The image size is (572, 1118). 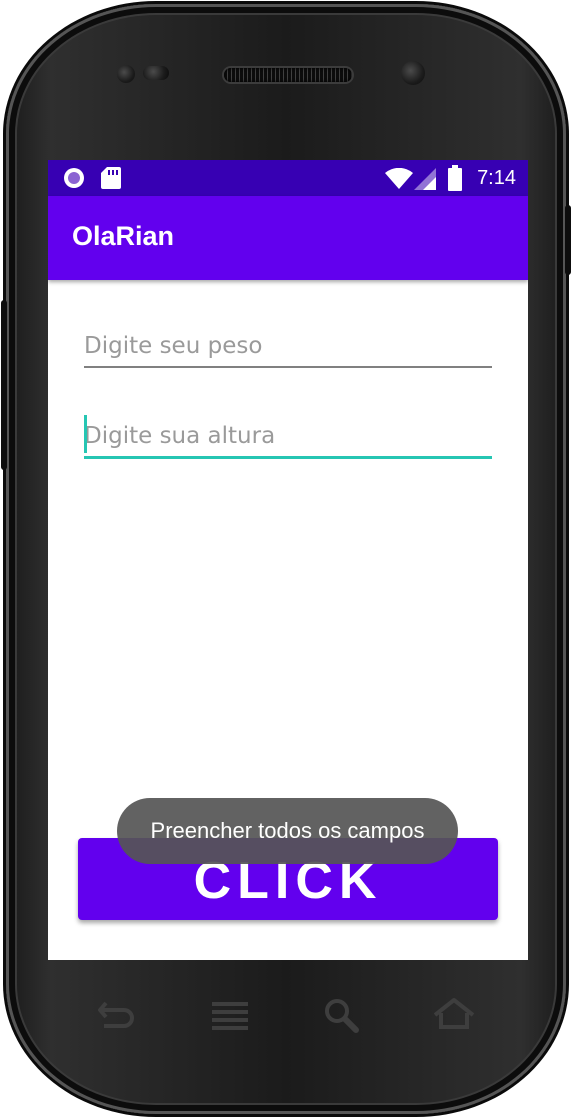 What do you see at coordinates (288, 437) in the screenshot?
I see `height-input` at bounding box center [288, 437].